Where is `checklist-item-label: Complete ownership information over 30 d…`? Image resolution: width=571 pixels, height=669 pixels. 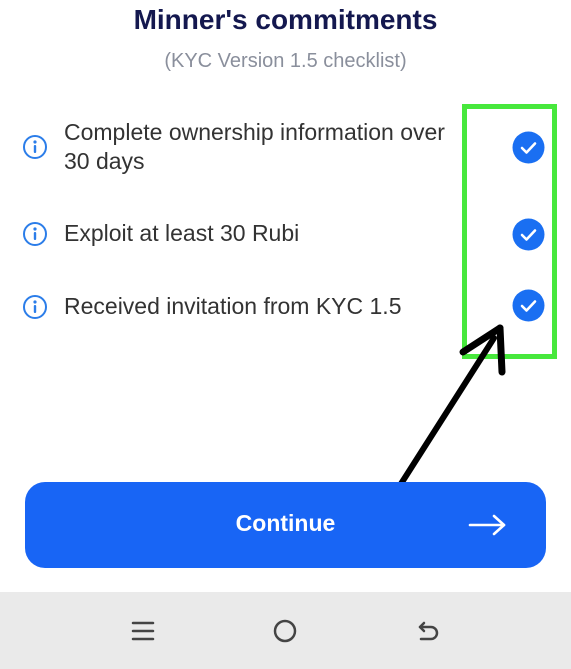 checklist-item-label: Complete ownership information over 30 d… is located at coordinates (254, 146).